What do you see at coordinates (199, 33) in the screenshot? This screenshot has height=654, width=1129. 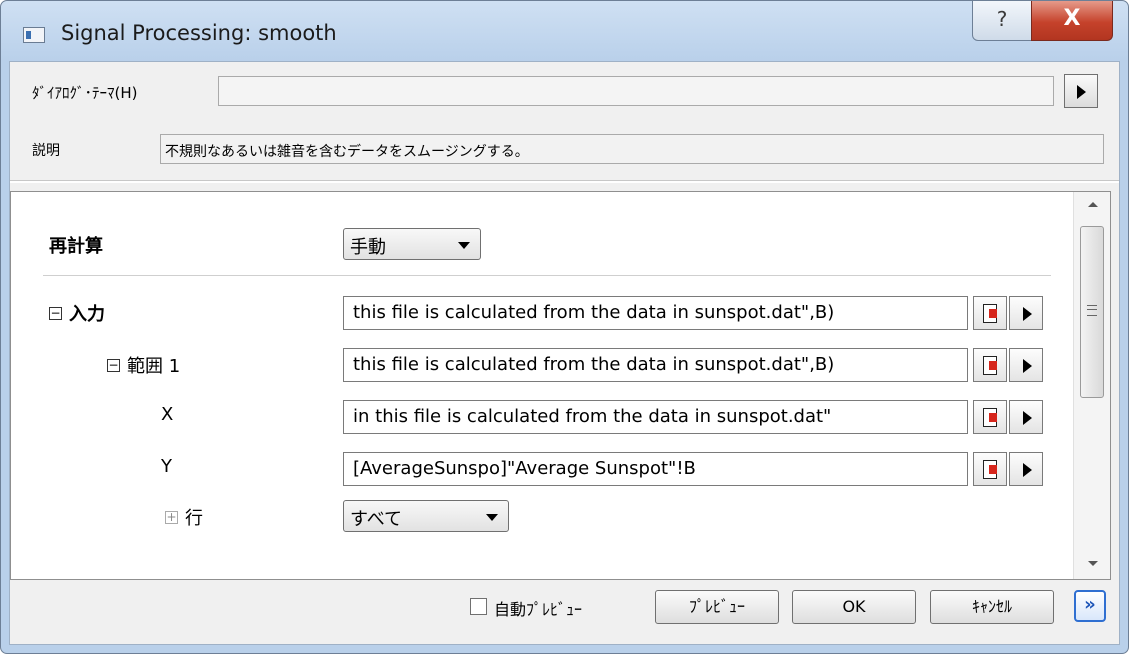 I see `window-title: Signal Processing: smooth` at bounding box center [199, 33].